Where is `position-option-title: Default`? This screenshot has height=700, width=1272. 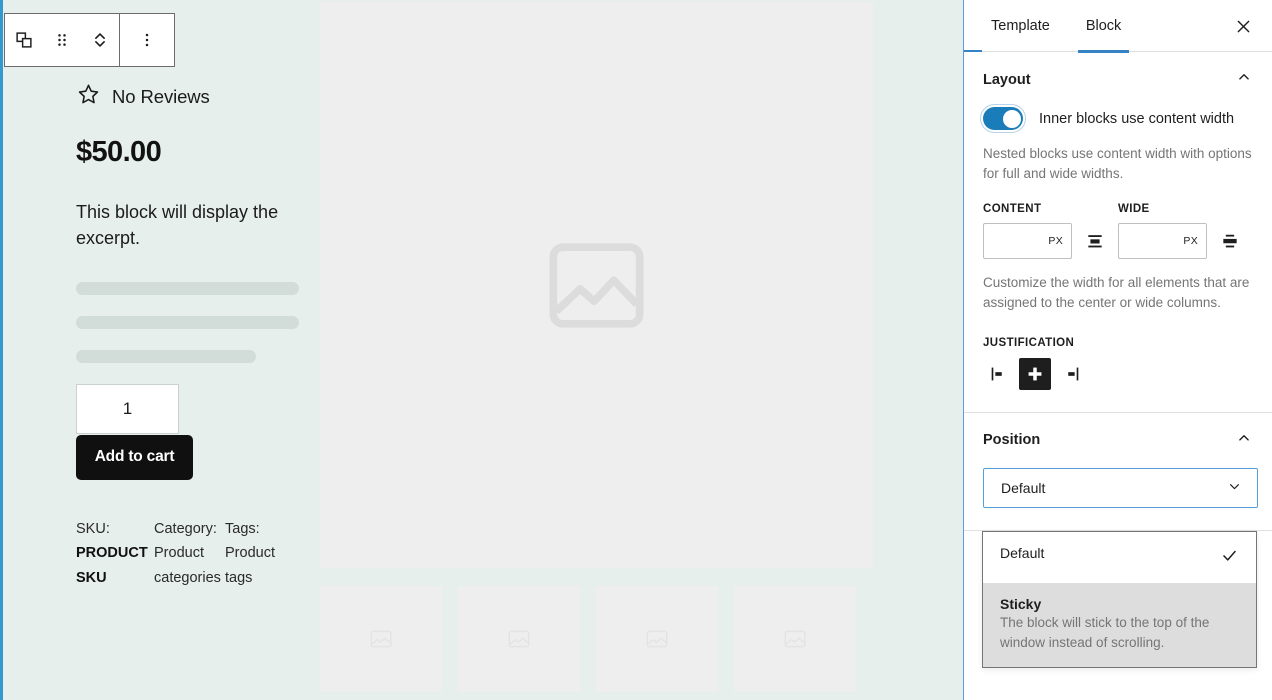 position-option-title: Default is located at coordinates (1022, 553).